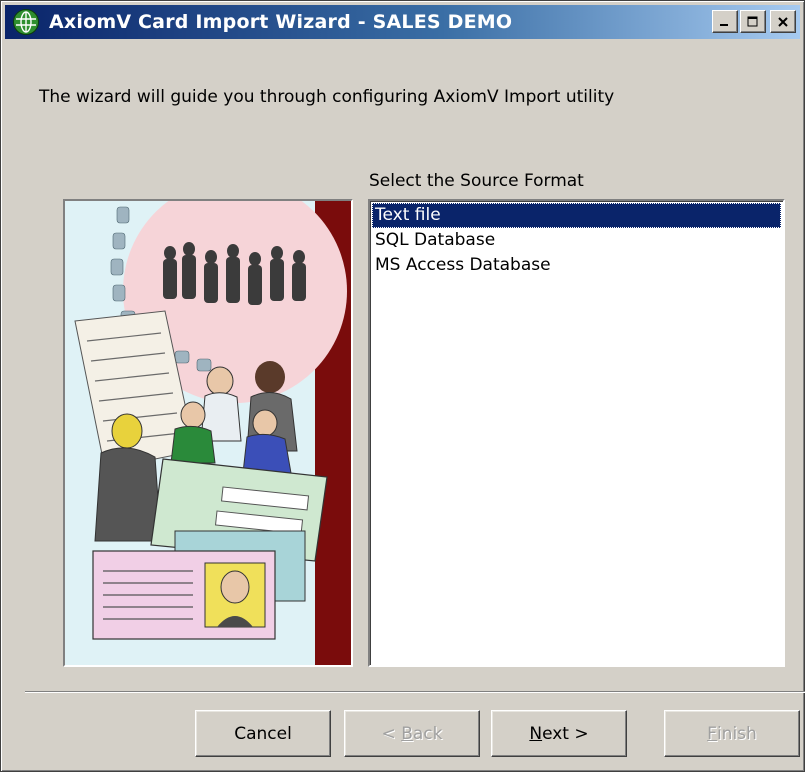 The width and height of the screenshot is (805, 772). Describe the element at coordinates (736, 733) in the screenshot. I see `finish-button-rest: inish` at that location.